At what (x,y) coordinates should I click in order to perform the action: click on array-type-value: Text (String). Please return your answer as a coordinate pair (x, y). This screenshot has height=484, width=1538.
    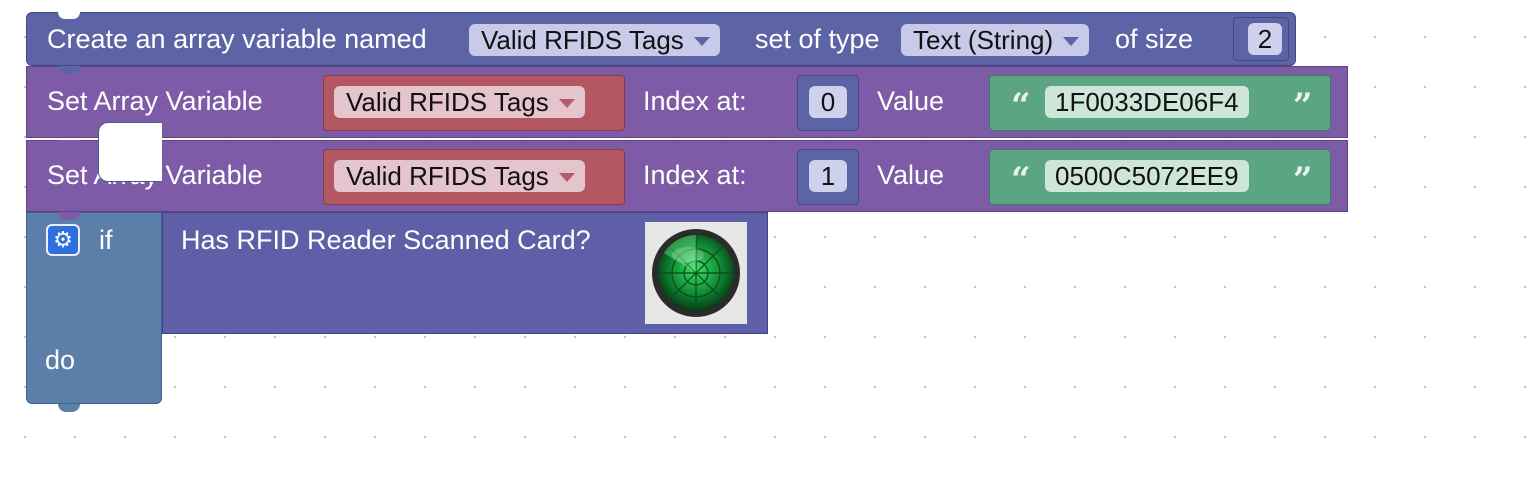
    Looking at the image, I should click on (983, 39).